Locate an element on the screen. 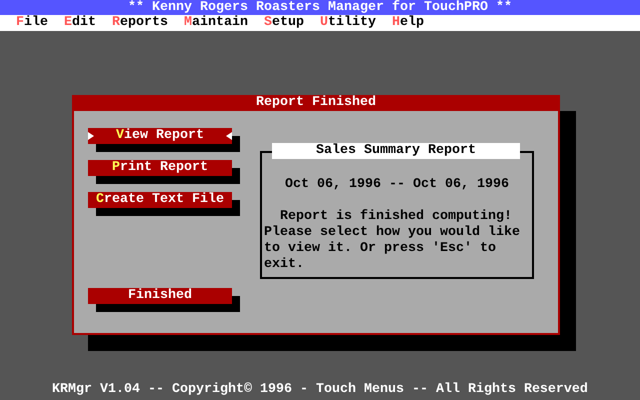 The width and height of the screenshot is (640, 400). action-button: Print Report is located at coordinates (160, 168).